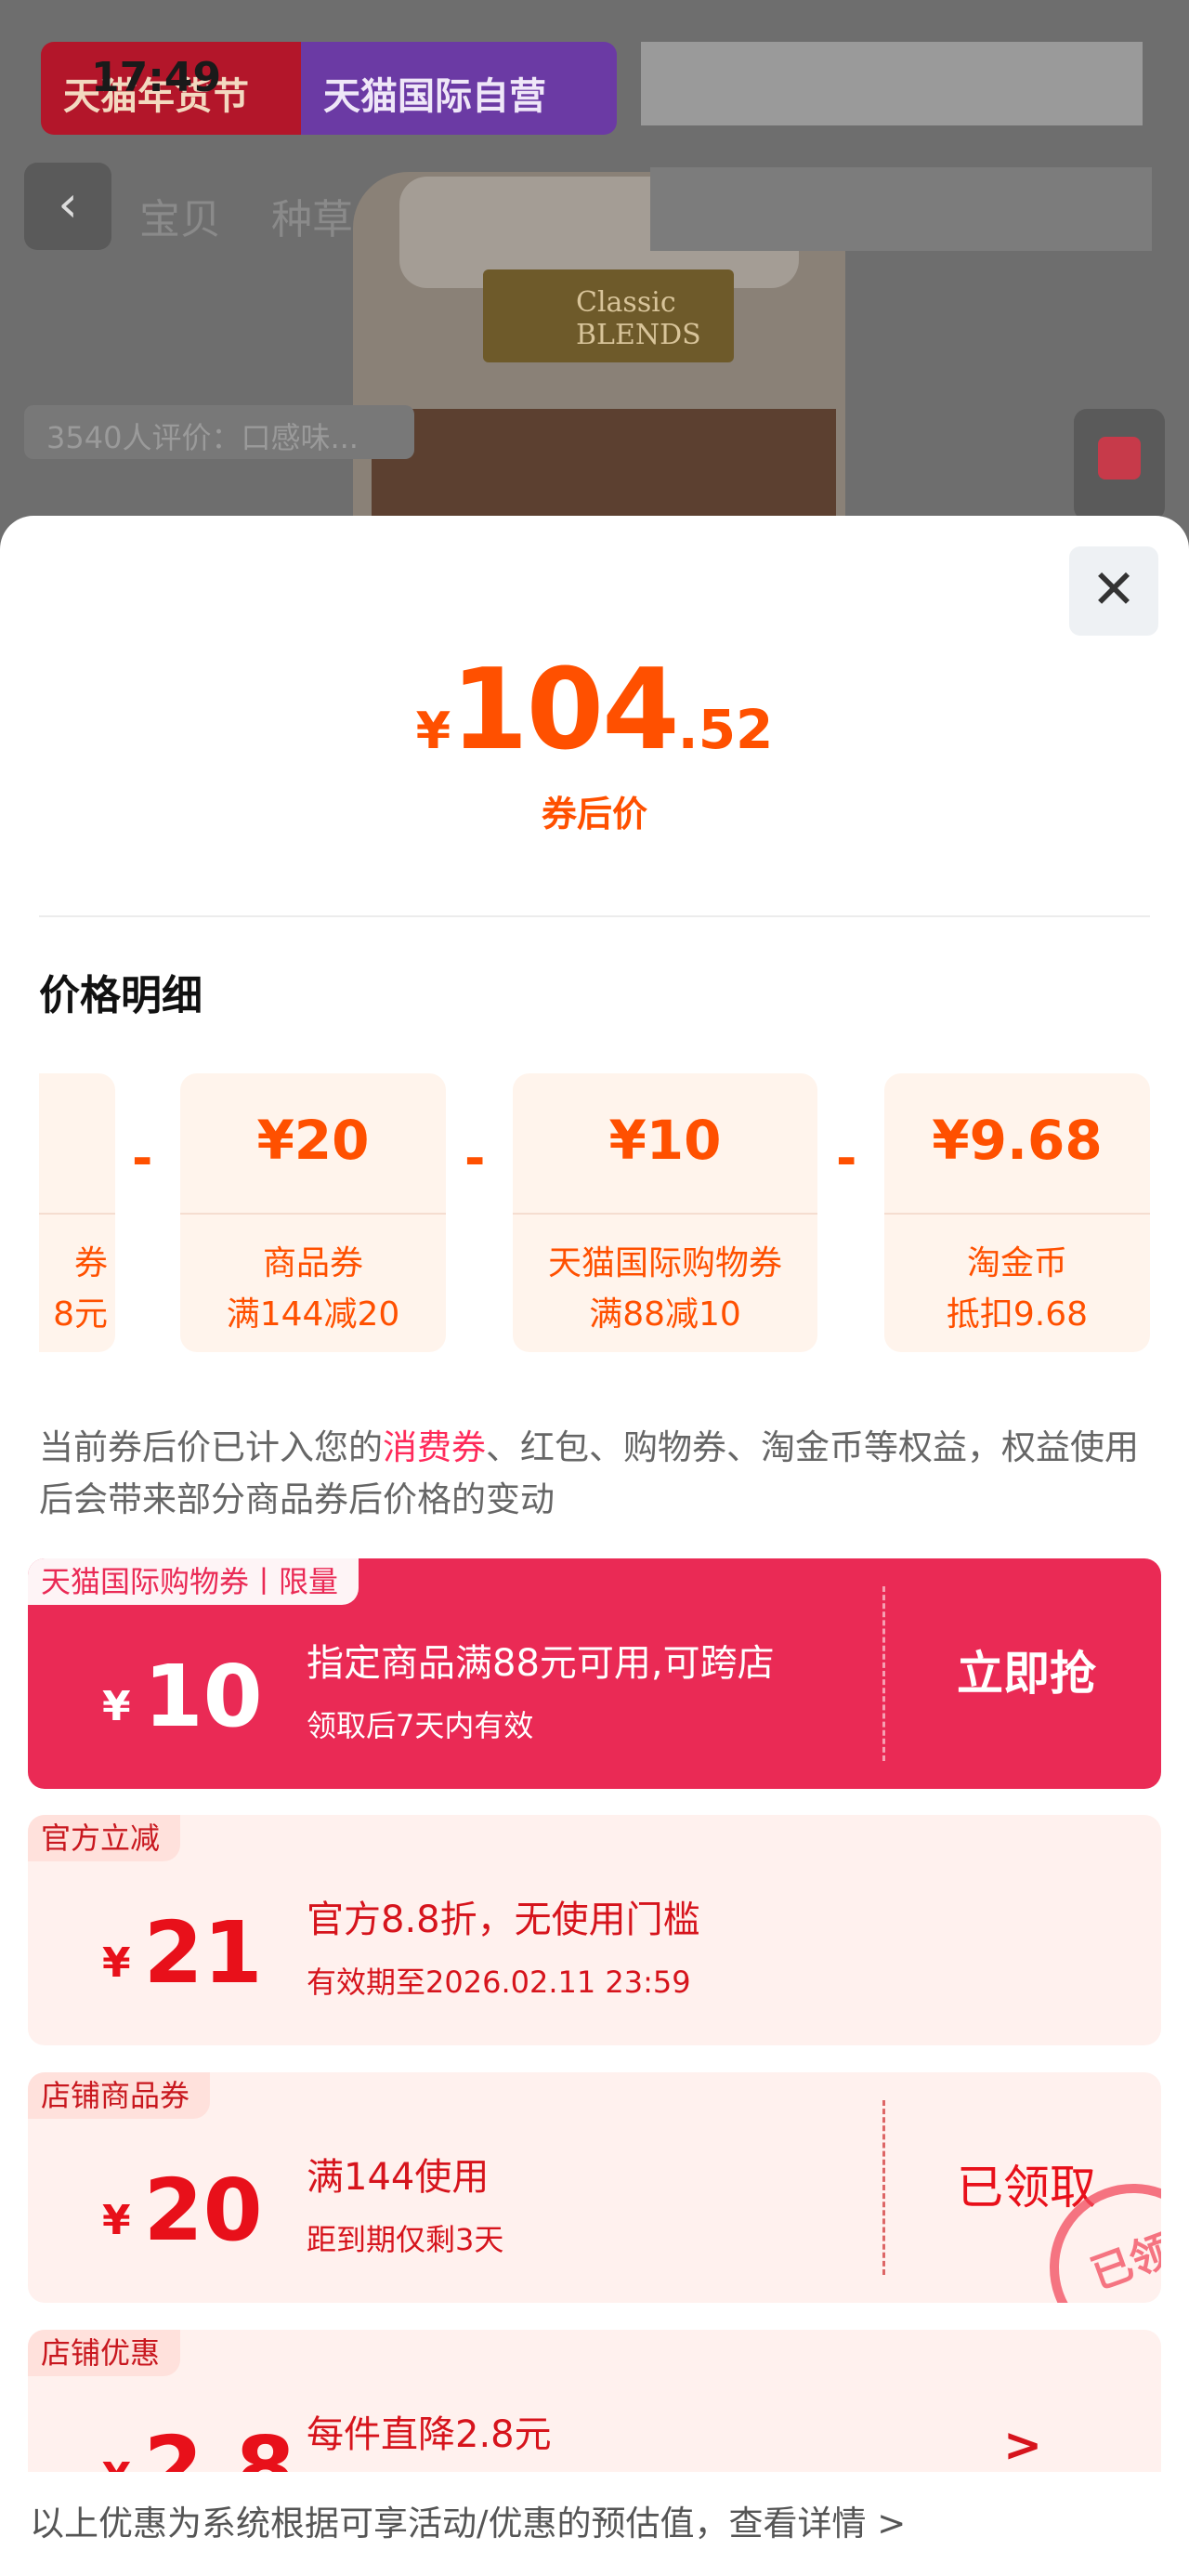 The height and width of the screenshot is (2576, 1189). What do you see at coordinates (81, 1314) in the screenshot?
I see `breakdown-condition: 8元` at bounding box center [81, 1314].